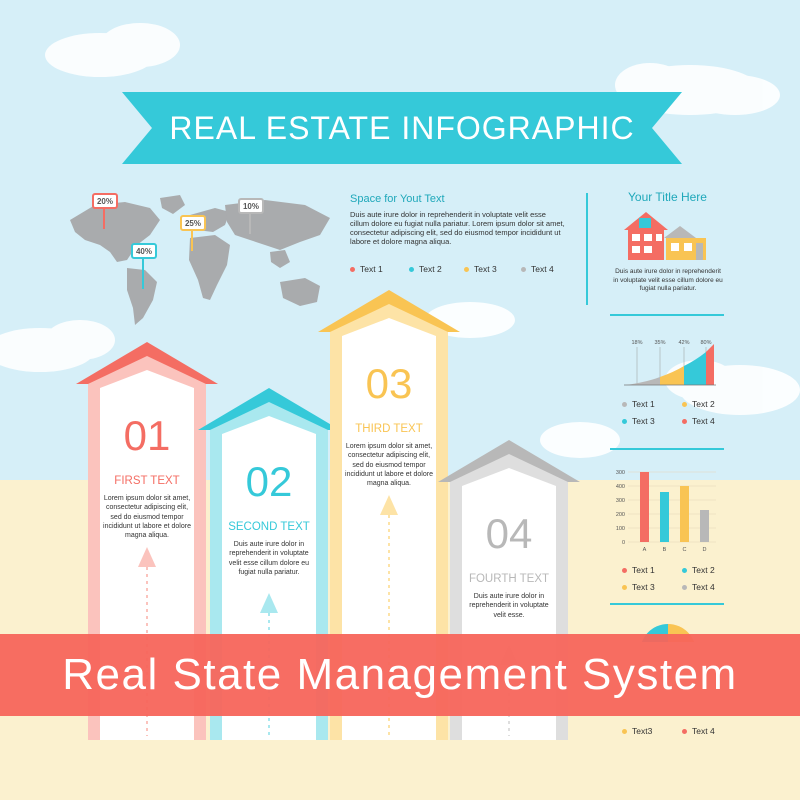 This screenshot has width=800, height=800. Describe the element at coordinates (251, 206) in the screenshot. I see `map-marker-label: 10%` at that location.